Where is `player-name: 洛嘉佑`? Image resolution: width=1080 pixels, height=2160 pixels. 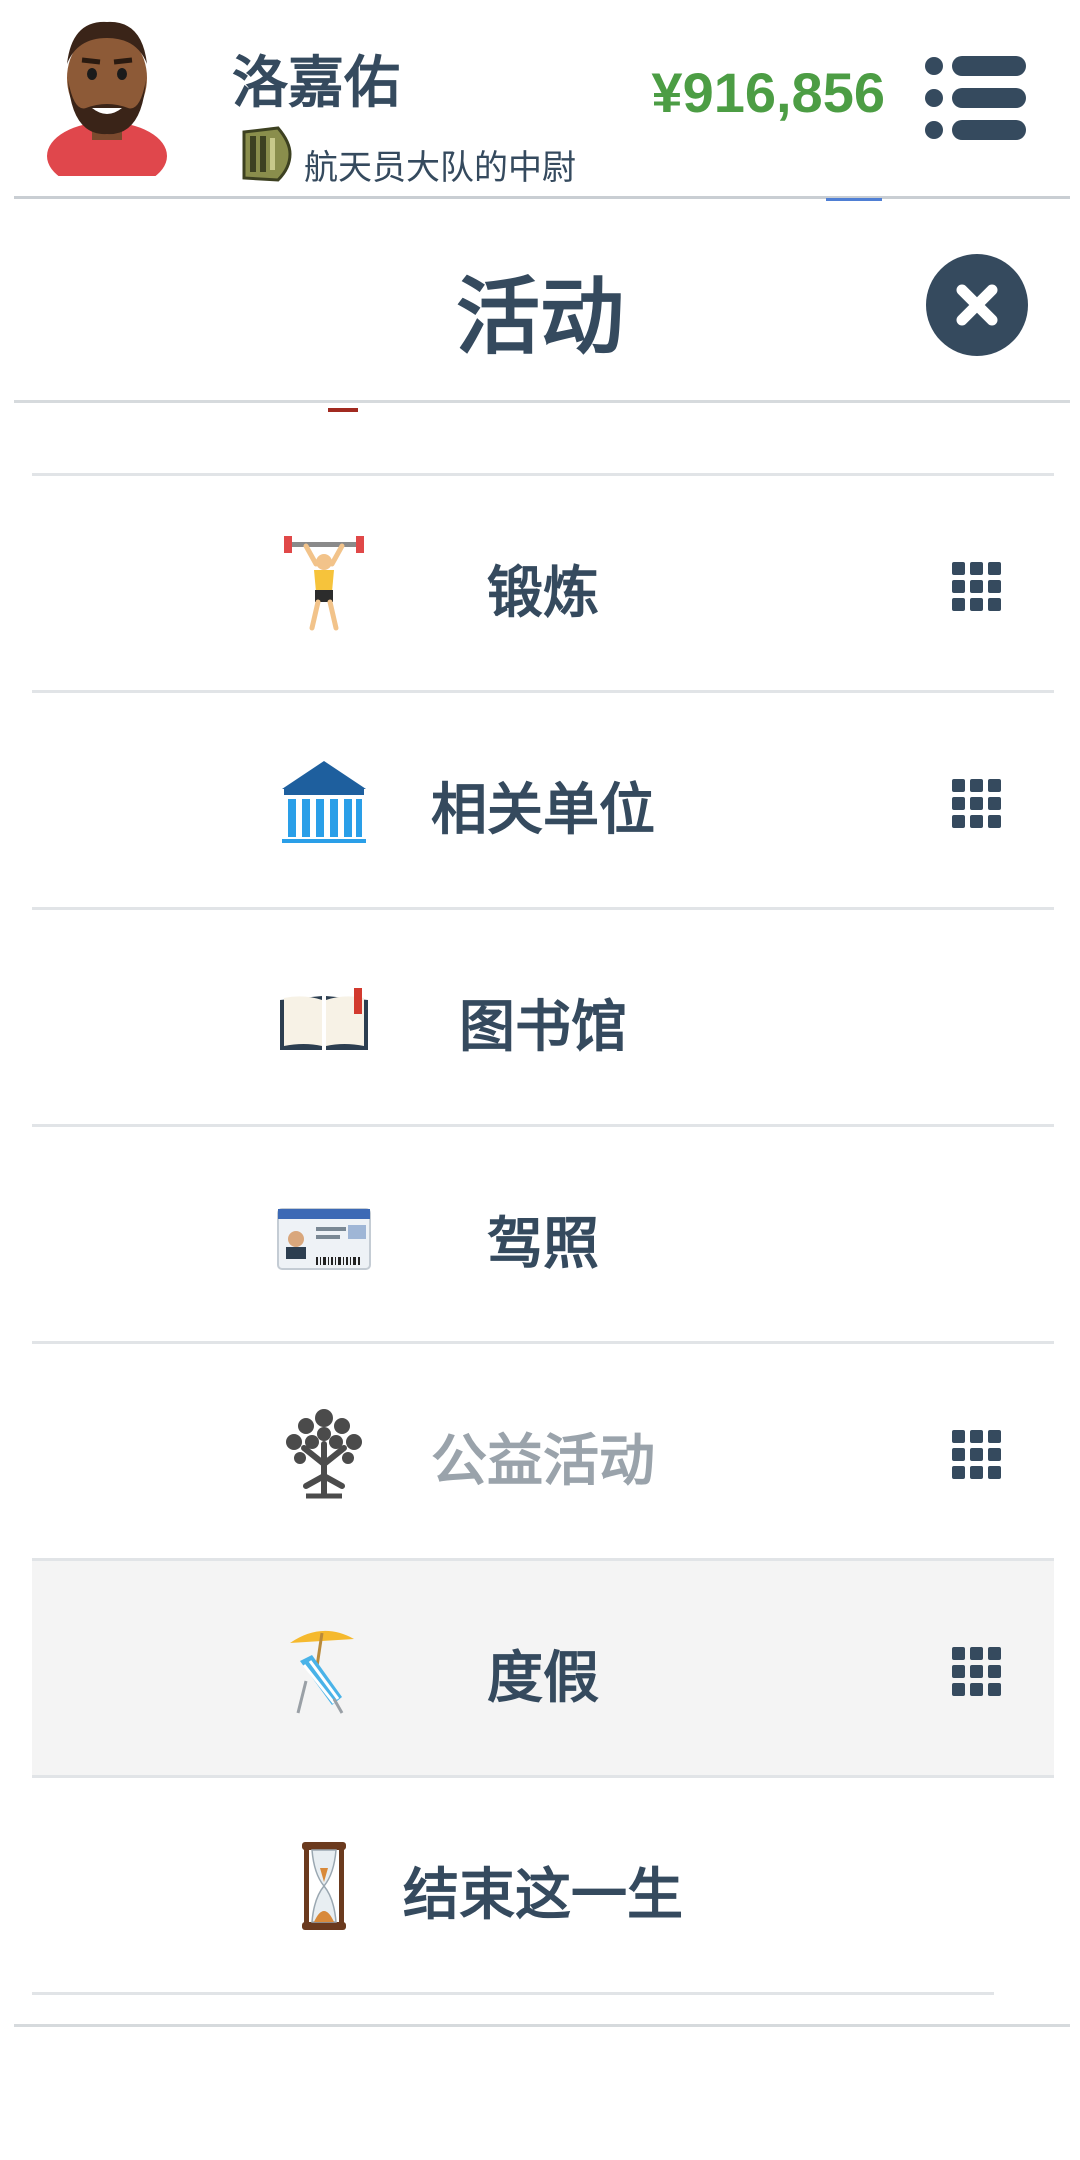 player-name: 洛嘉佑 is located at coordinates (316, 83).